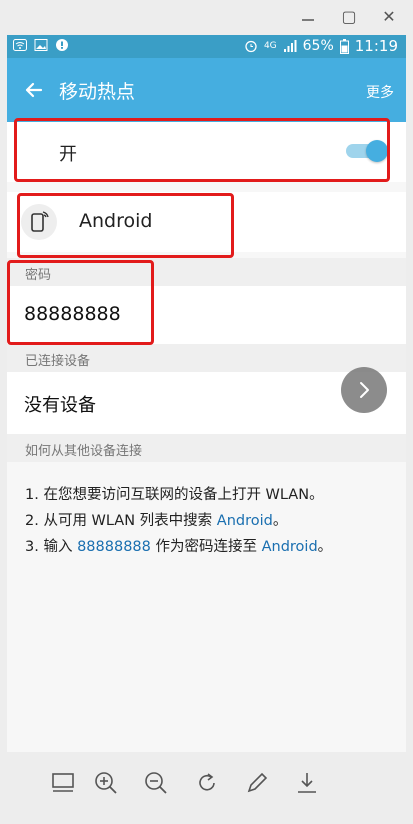  Describe the element at coordinates (244, 521) in the screenshot. I see `step2-network-link: Android` at that location.